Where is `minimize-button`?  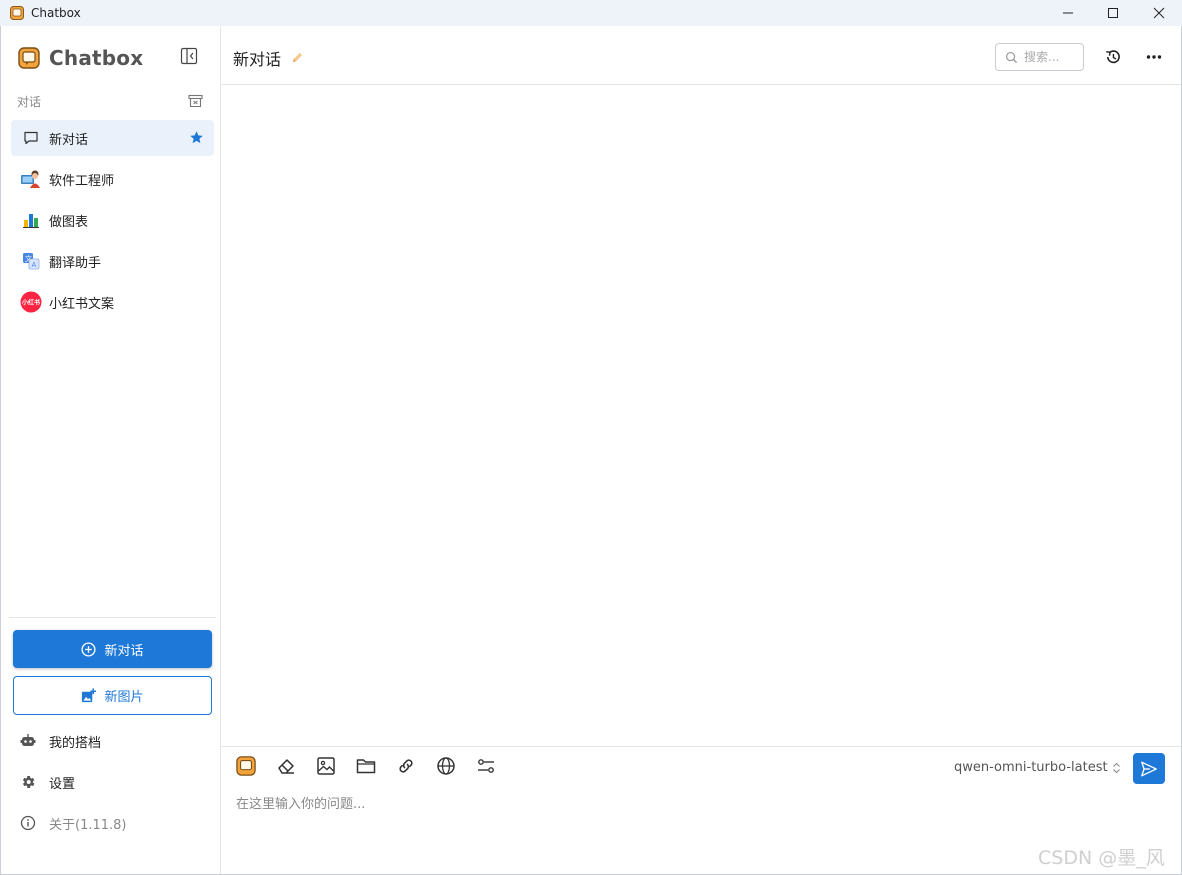 minimize-button is located at coordinates (1068, 13).